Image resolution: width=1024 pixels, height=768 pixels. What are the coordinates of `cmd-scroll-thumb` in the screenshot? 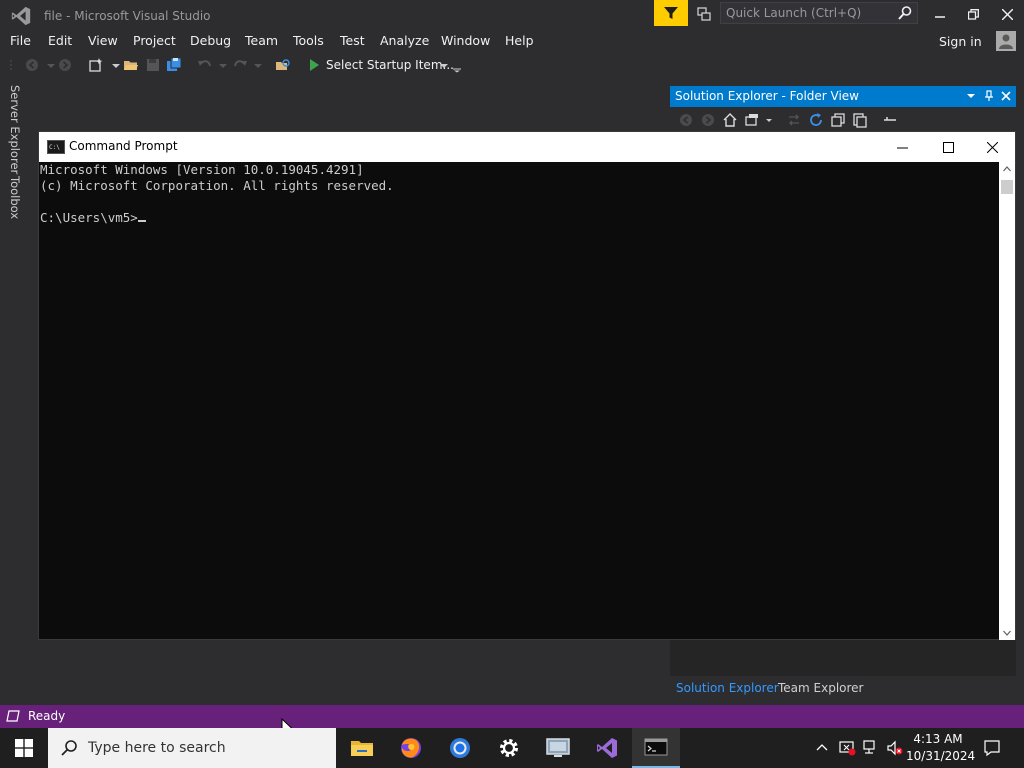 It's located at (1007, 187).